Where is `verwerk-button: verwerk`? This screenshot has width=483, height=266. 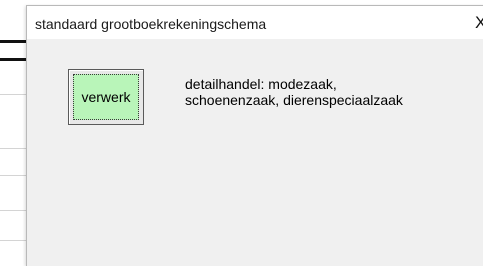
verwerk-button: verwerk is located at coordinates (106, 97).